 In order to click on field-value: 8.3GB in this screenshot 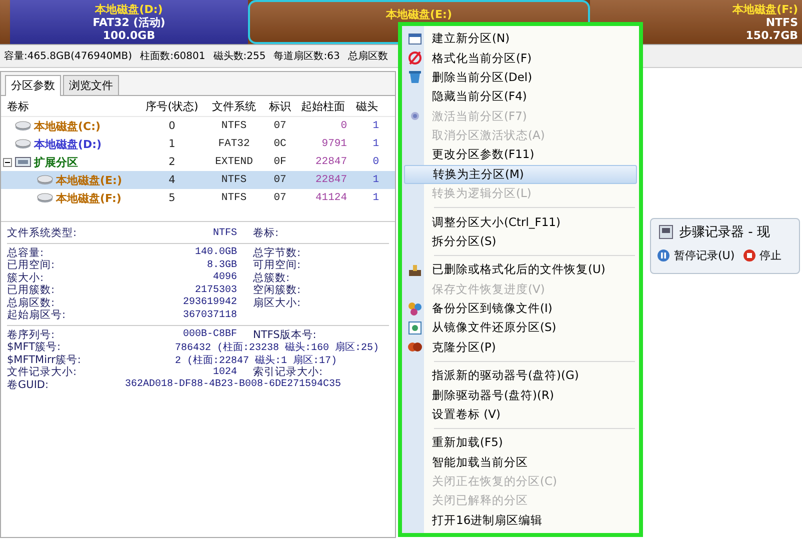, I will do `click(221, 265)`.